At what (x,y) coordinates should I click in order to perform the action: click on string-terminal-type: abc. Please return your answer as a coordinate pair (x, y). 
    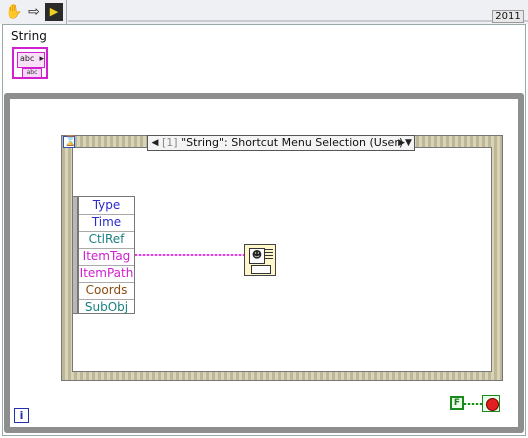
    Looking at the image, I should click on (32, 73).